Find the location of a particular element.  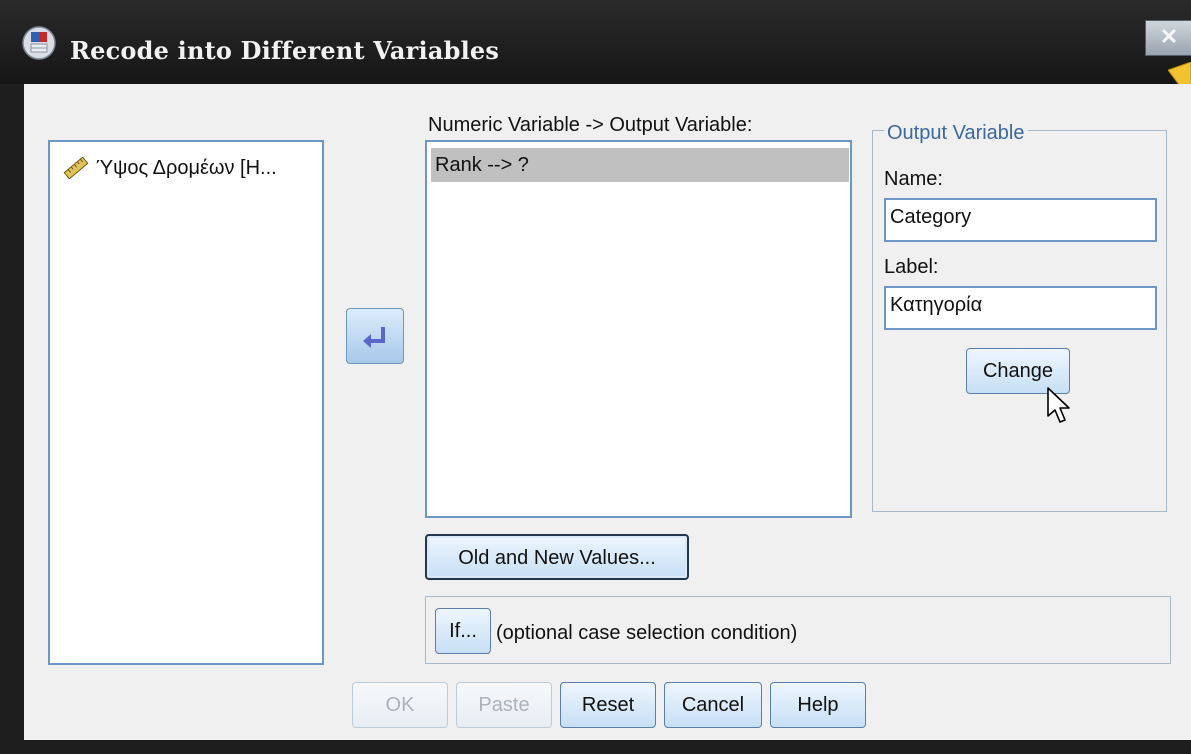

ruler-icon is located at coordinates (76, 168).